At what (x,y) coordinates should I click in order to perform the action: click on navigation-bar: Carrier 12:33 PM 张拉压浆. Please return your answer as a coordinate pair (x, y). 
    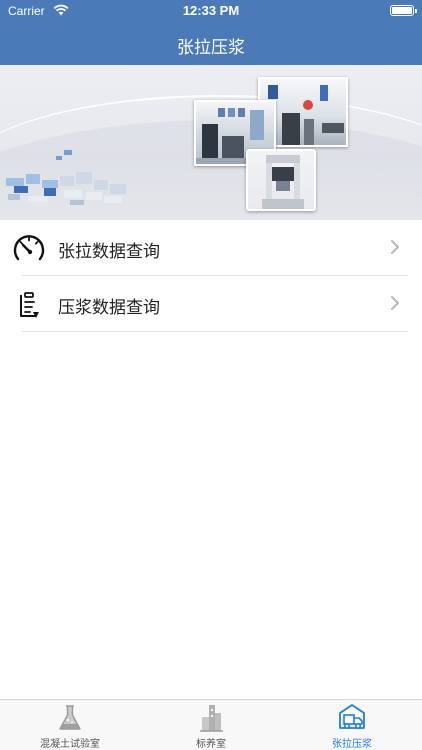
    Looking at the image, I should click on (211, 32).